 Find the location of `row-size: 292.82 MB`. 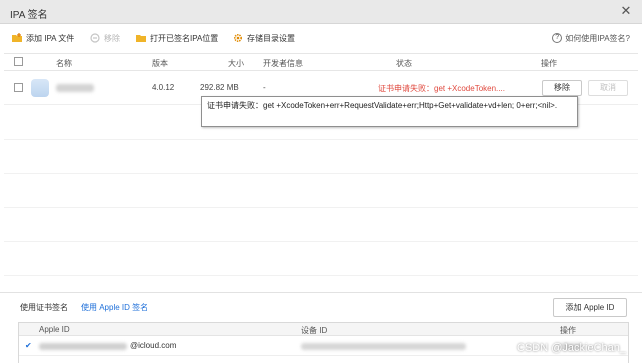

row-size: 292.82 MB is located at coordinates (219, 87).